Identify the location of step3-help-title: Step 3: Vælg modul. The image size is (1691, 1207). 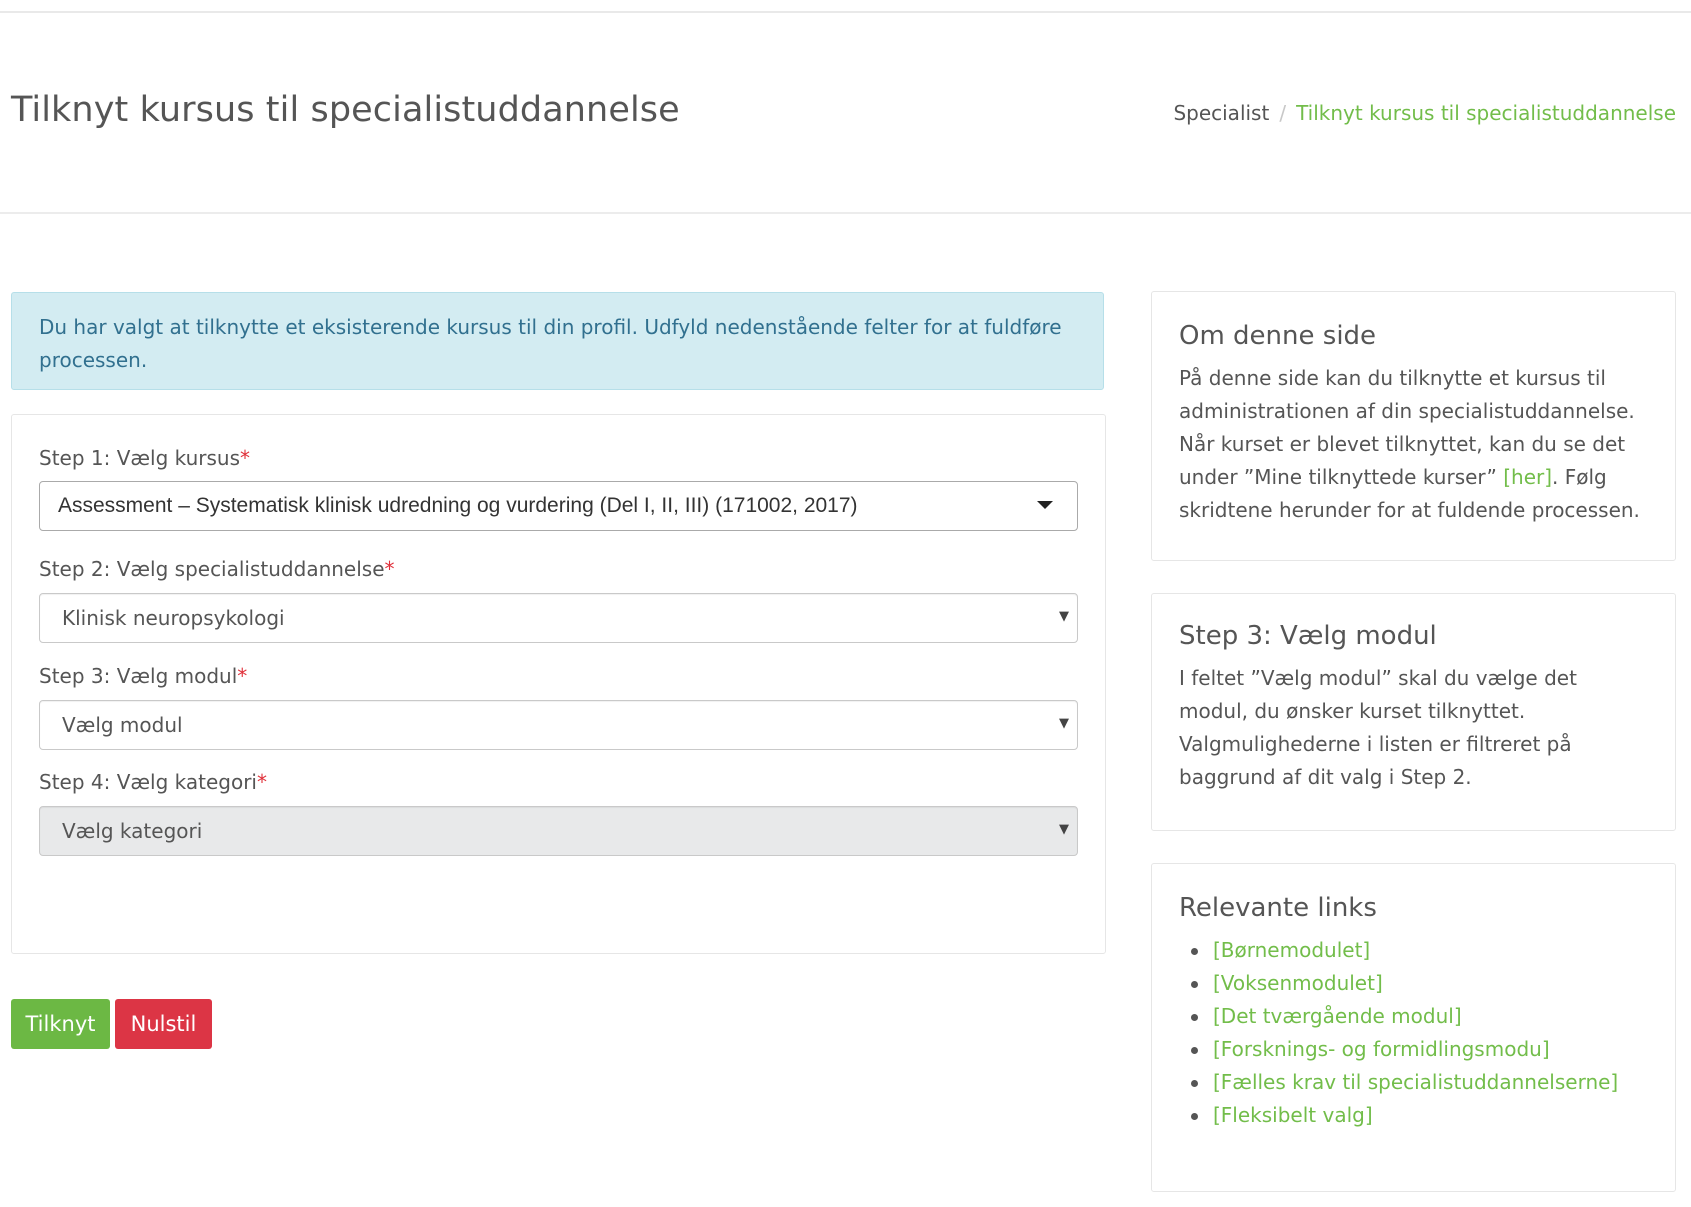
(1308, 636).